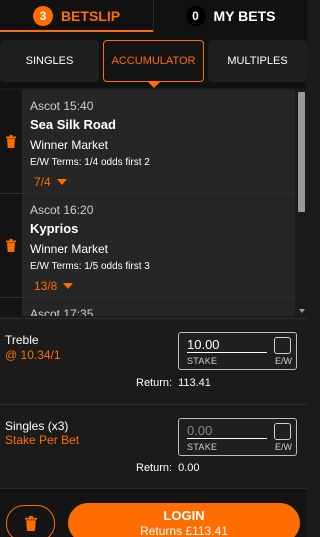 The height and width of the screenshot is (537, 320). What do you see at coordinates (42, 16) in the screenshot?
I see `betslip-count-badge: 3` at bounding box center [42, 16].